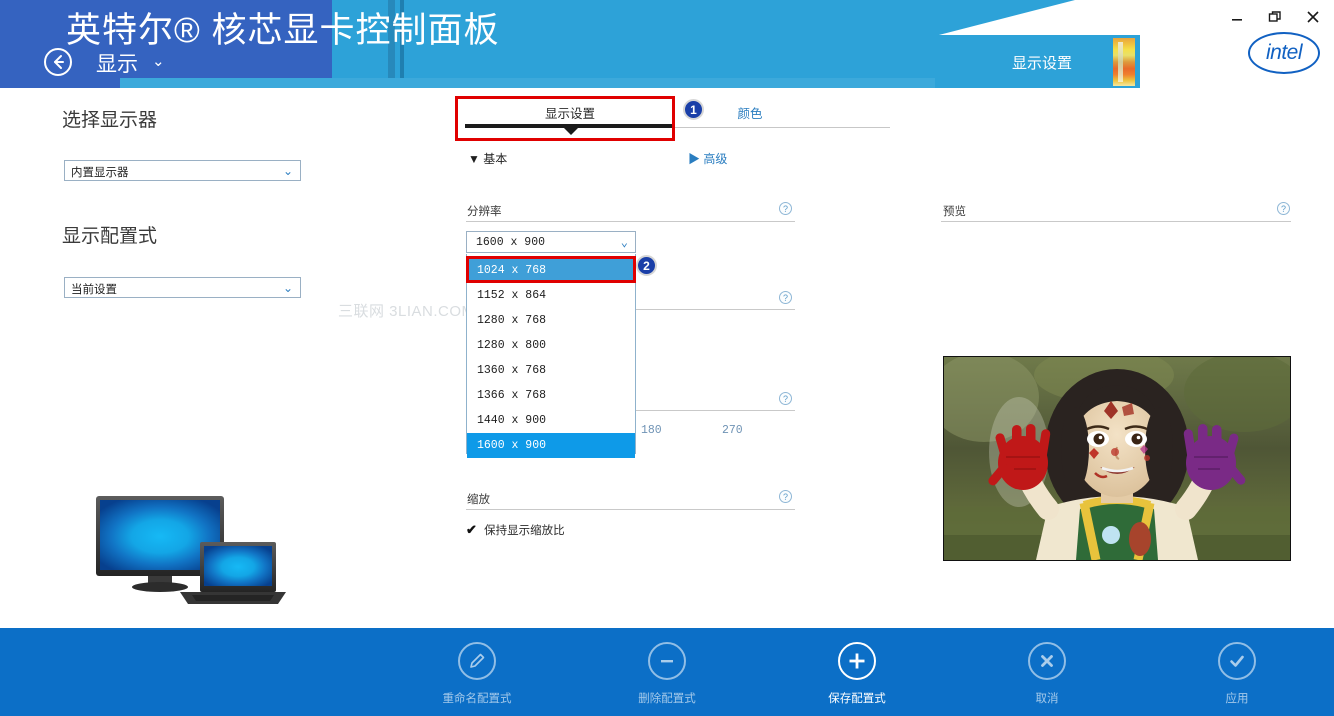 Image resolution: width=1334 pixels, height=716 pixels. I want to click on toolbar-button-label: 删除配置式, so click(667, 699).